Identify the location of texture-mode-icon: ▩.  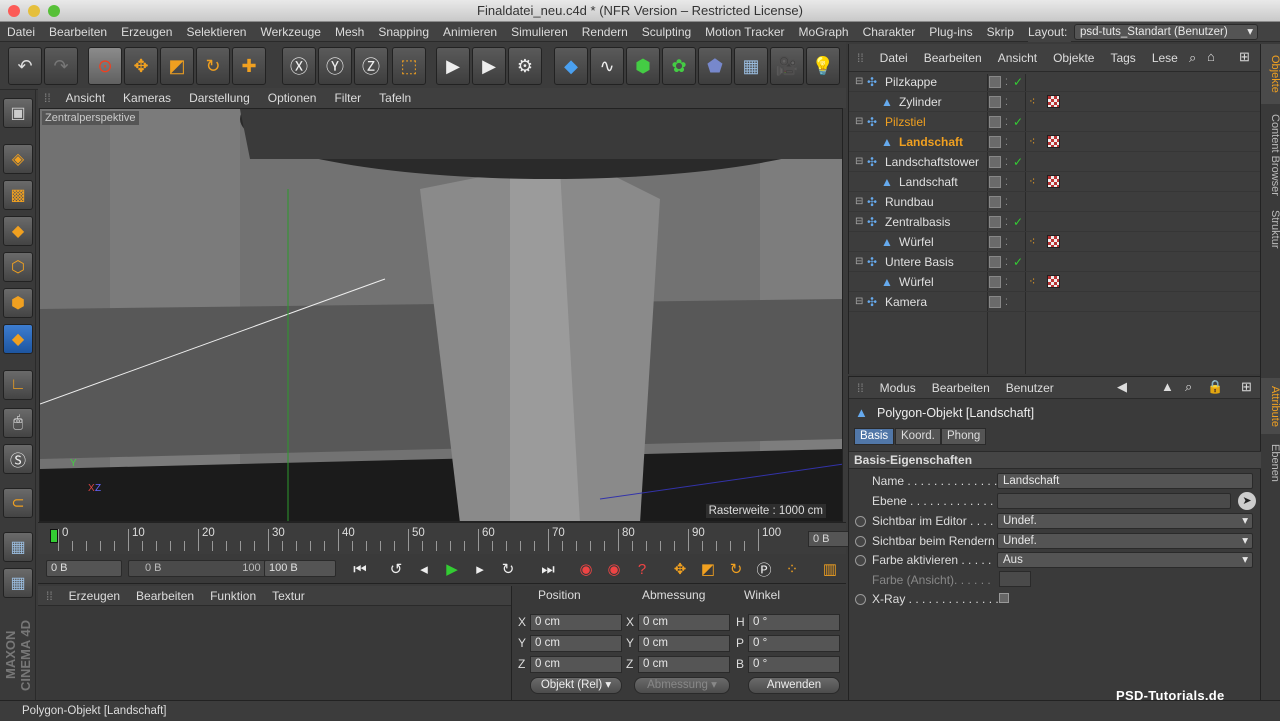
(18, 195).